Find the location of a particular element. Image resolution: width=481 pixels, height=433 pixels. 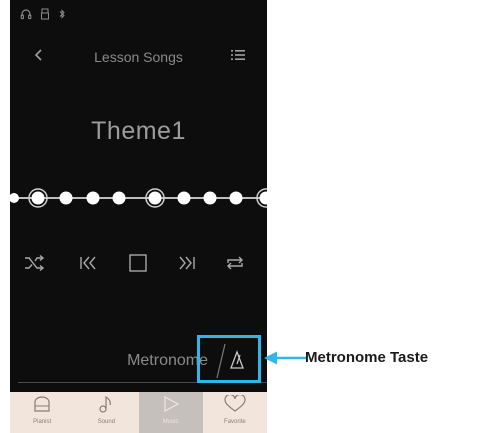

song-list-button is located at coordinates (238, 57).